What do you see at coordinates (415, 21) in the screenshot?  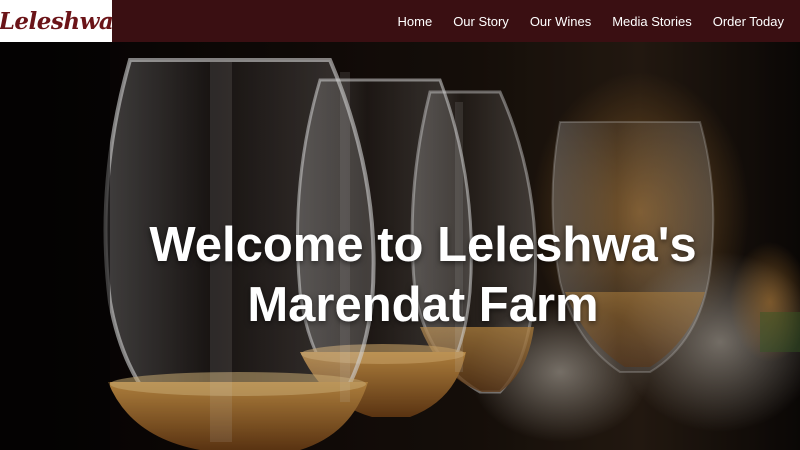 I see `nav-item-home: Home` at bounding box center [415, 21].